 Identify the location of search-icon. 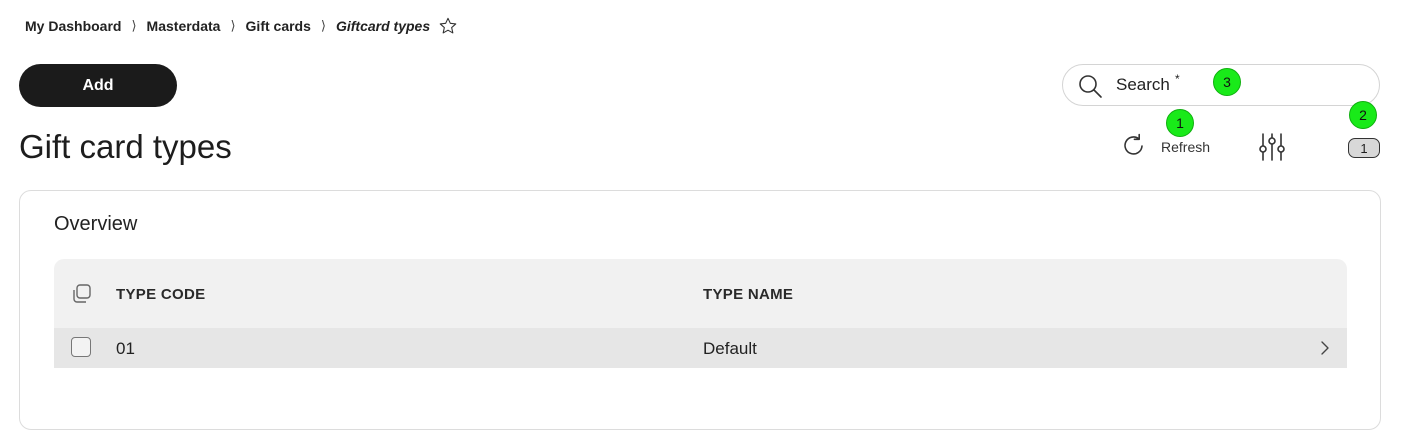
(1090, 88).